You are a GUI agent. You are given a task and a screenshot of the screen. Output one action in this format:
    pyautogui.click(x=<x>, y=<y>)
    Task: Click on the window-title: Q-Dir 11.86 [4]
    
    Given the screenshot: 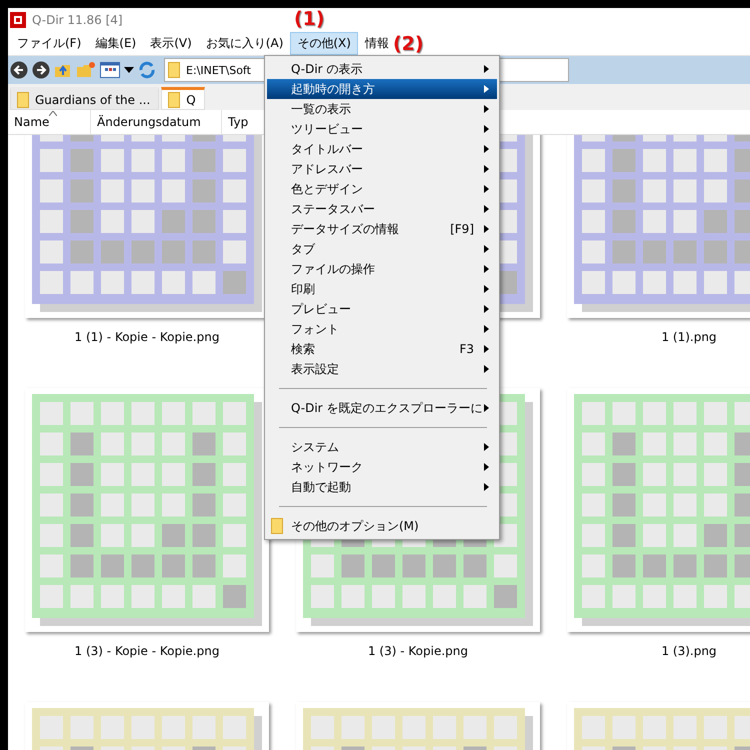 What is the action you would take?
    pyautogui.click(x=77, y=20)
    